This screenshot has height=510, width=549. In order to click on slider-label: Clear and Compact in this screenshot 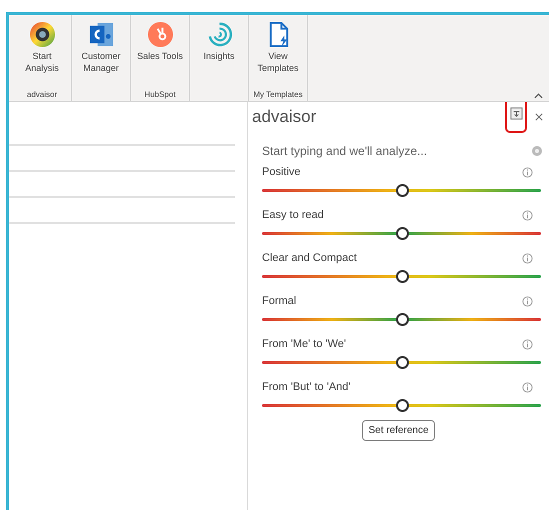, I will do `click(309, 258)`.